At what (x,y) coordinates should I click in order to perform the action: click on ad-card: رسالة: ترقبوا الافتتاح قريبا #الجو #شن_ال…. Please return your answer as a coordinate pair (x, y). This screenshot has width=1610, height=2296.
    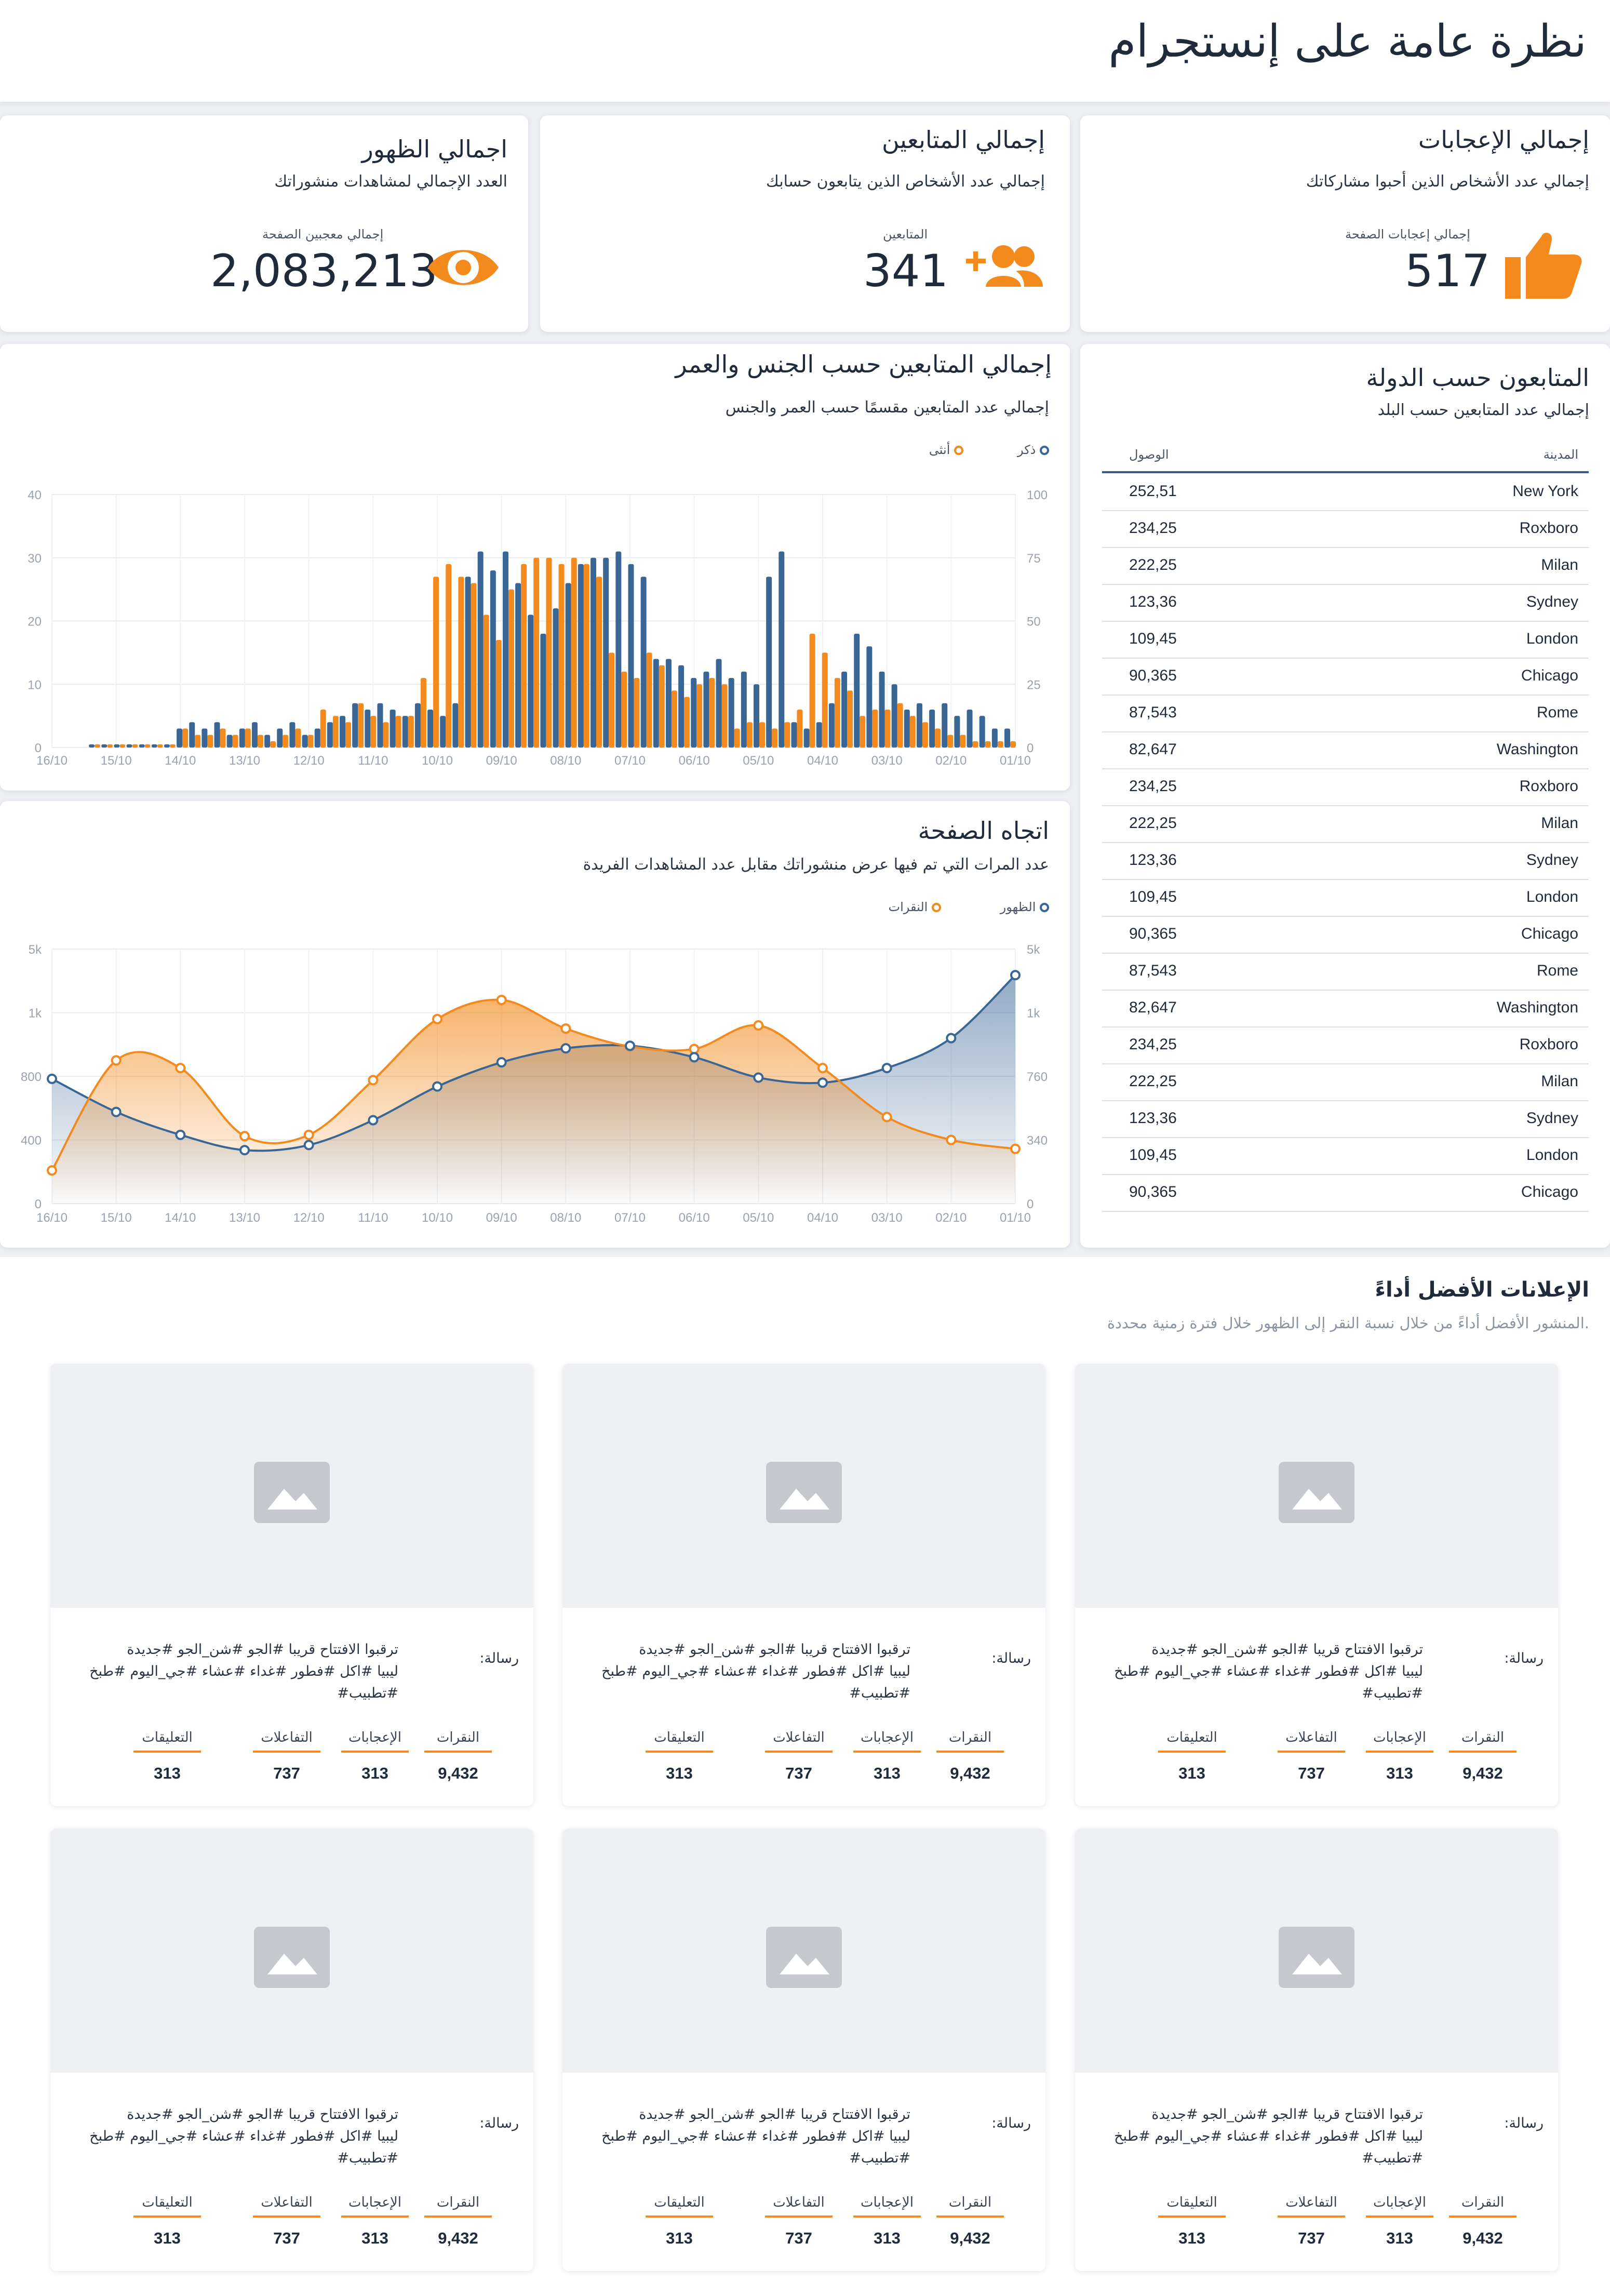
    Looking at the image, I should click on (804, 1585).